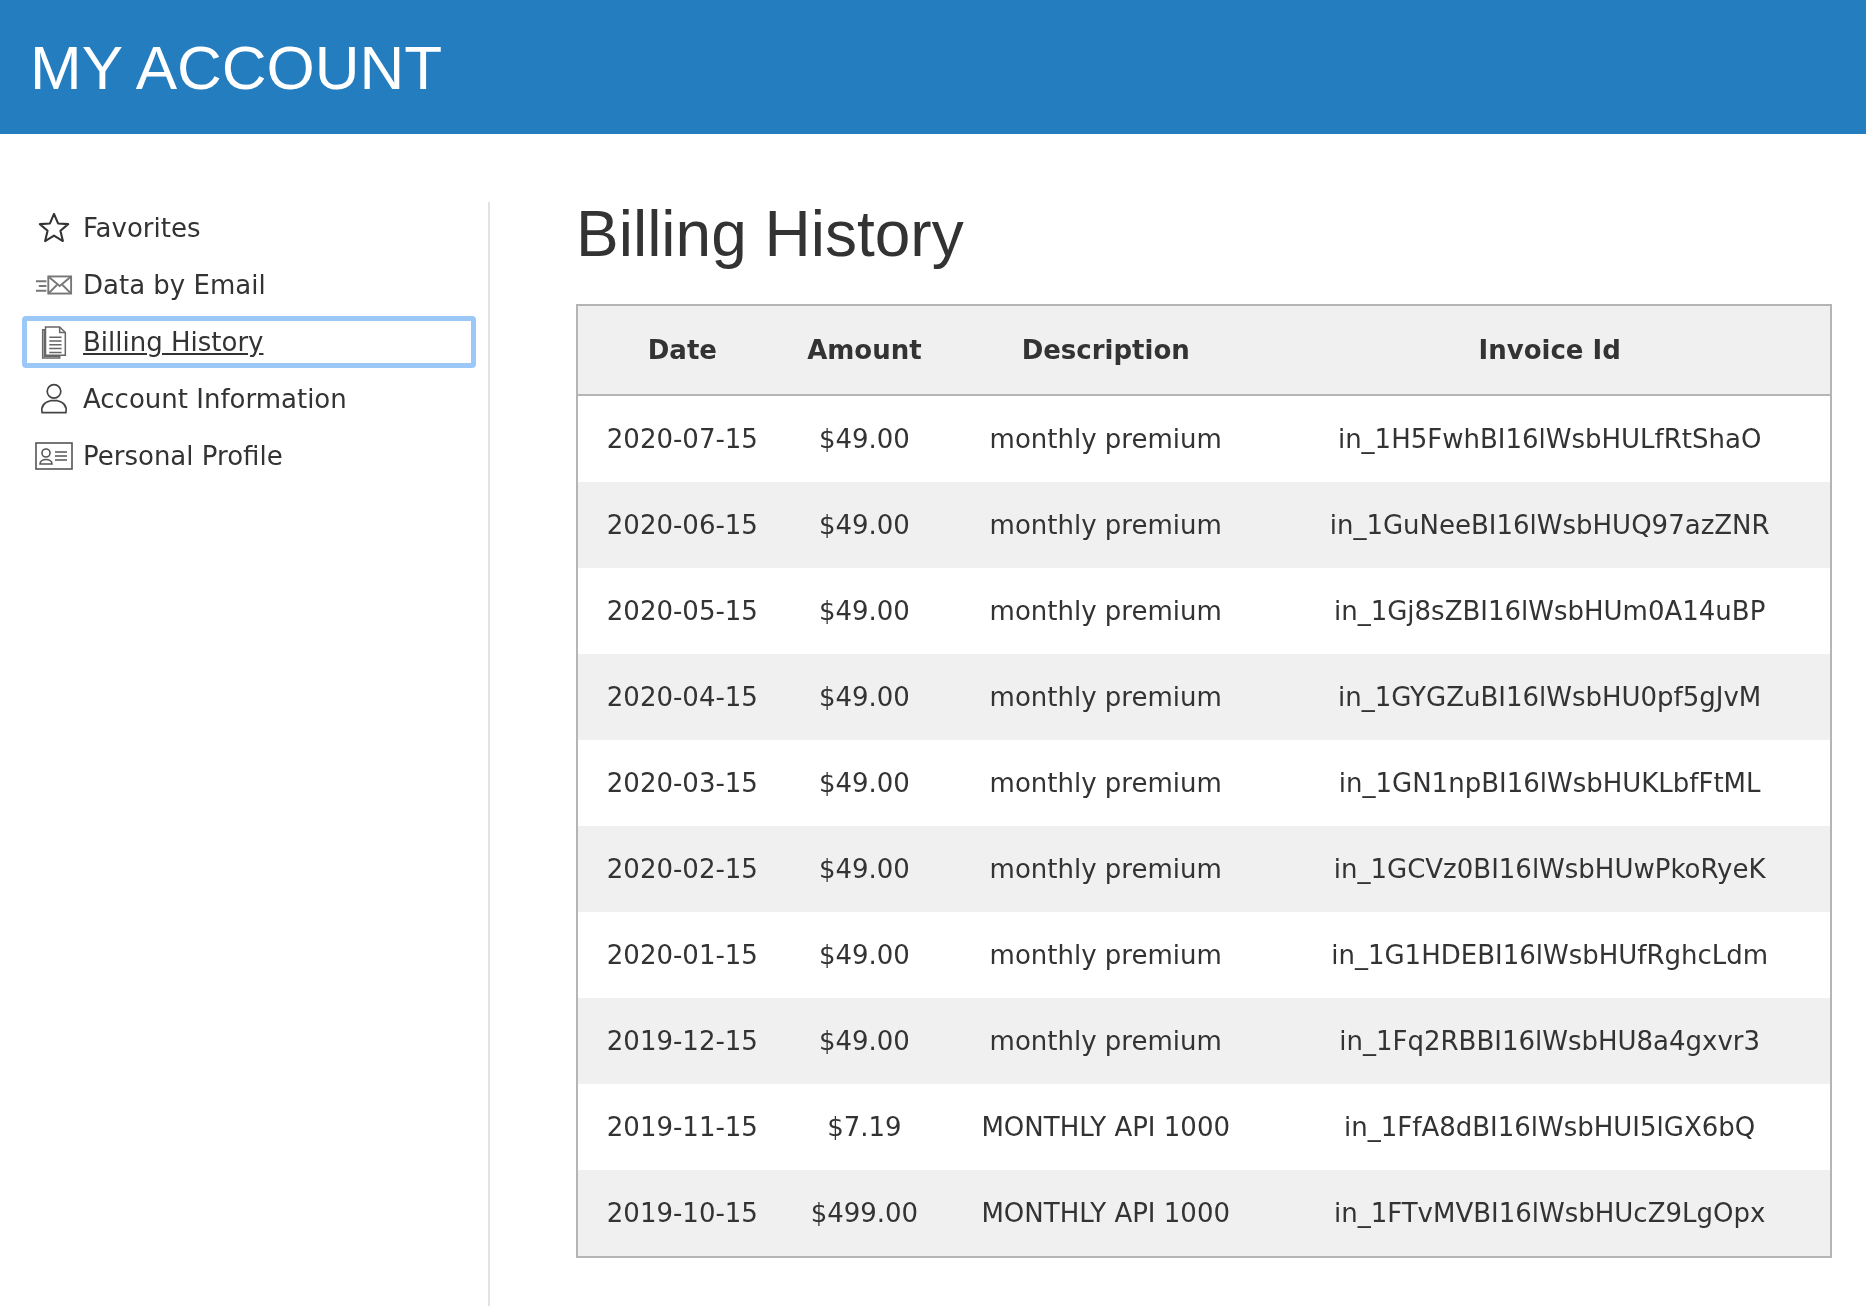  What do you see at coordinates (682, 611) in the screenshot?
I see `table-cell: 2020-05-15` at bounding box center [682, 611].